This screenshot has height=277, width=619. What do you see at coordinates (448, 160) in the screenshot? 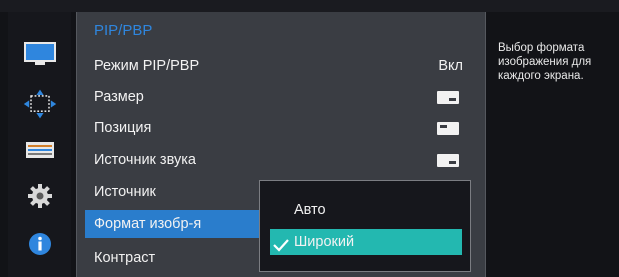
I see `sound-source-icon` at bounding box center [448, 160].